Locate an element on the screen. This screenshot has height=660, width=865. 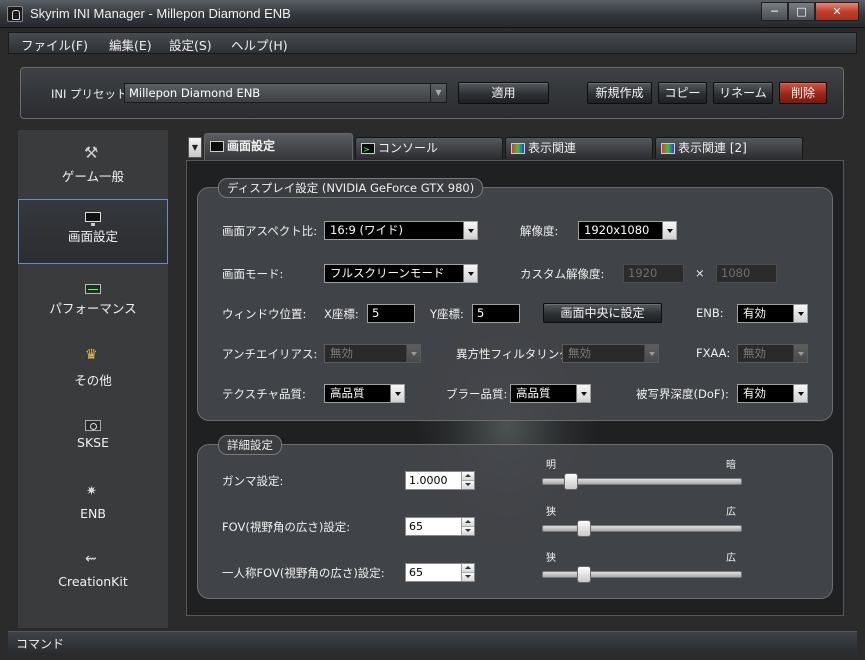
sidebar-item-label: パフォーマンス is located at coordinates (93, 308).